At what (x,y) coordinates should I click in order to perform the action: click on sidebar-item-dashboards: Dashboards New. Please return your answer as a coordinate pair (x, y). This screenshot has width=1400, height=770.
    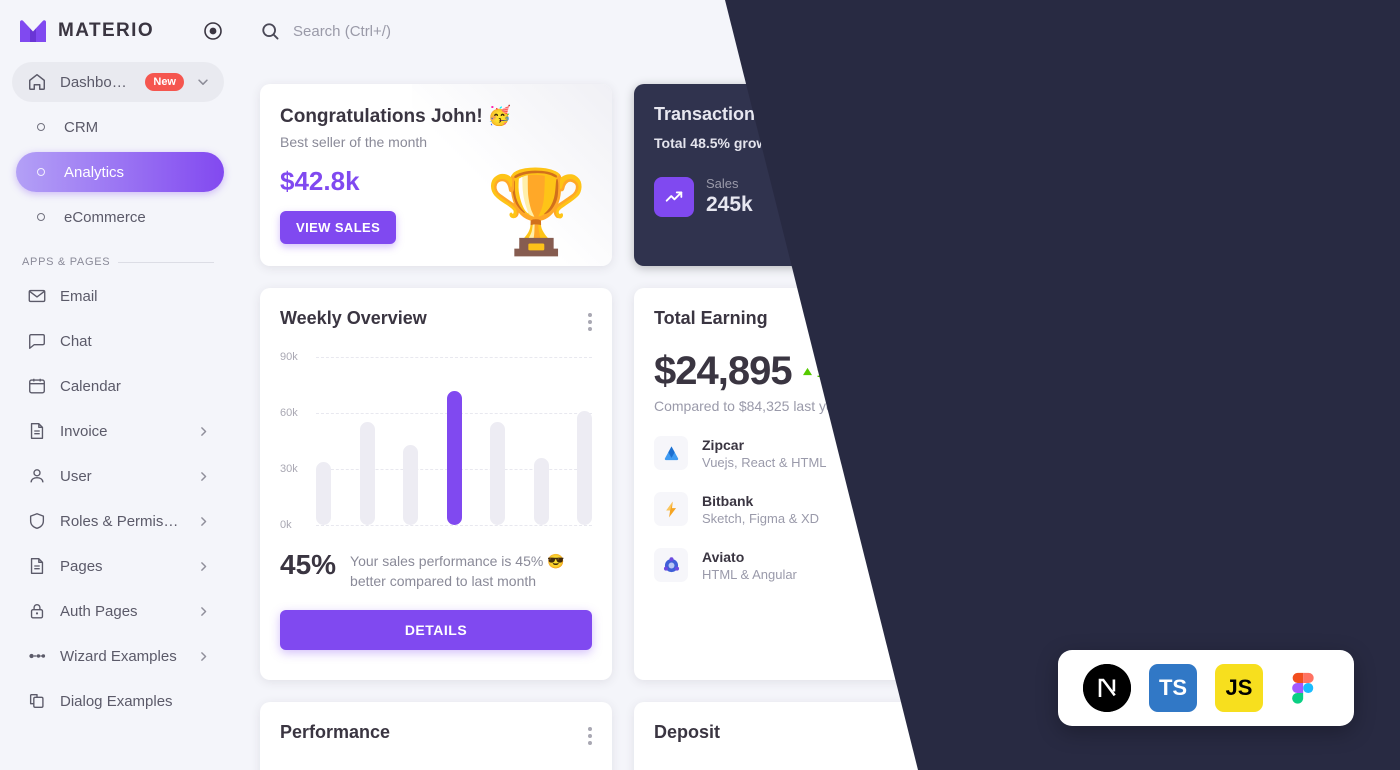
    Looking at the image, I should click on (118, 82).